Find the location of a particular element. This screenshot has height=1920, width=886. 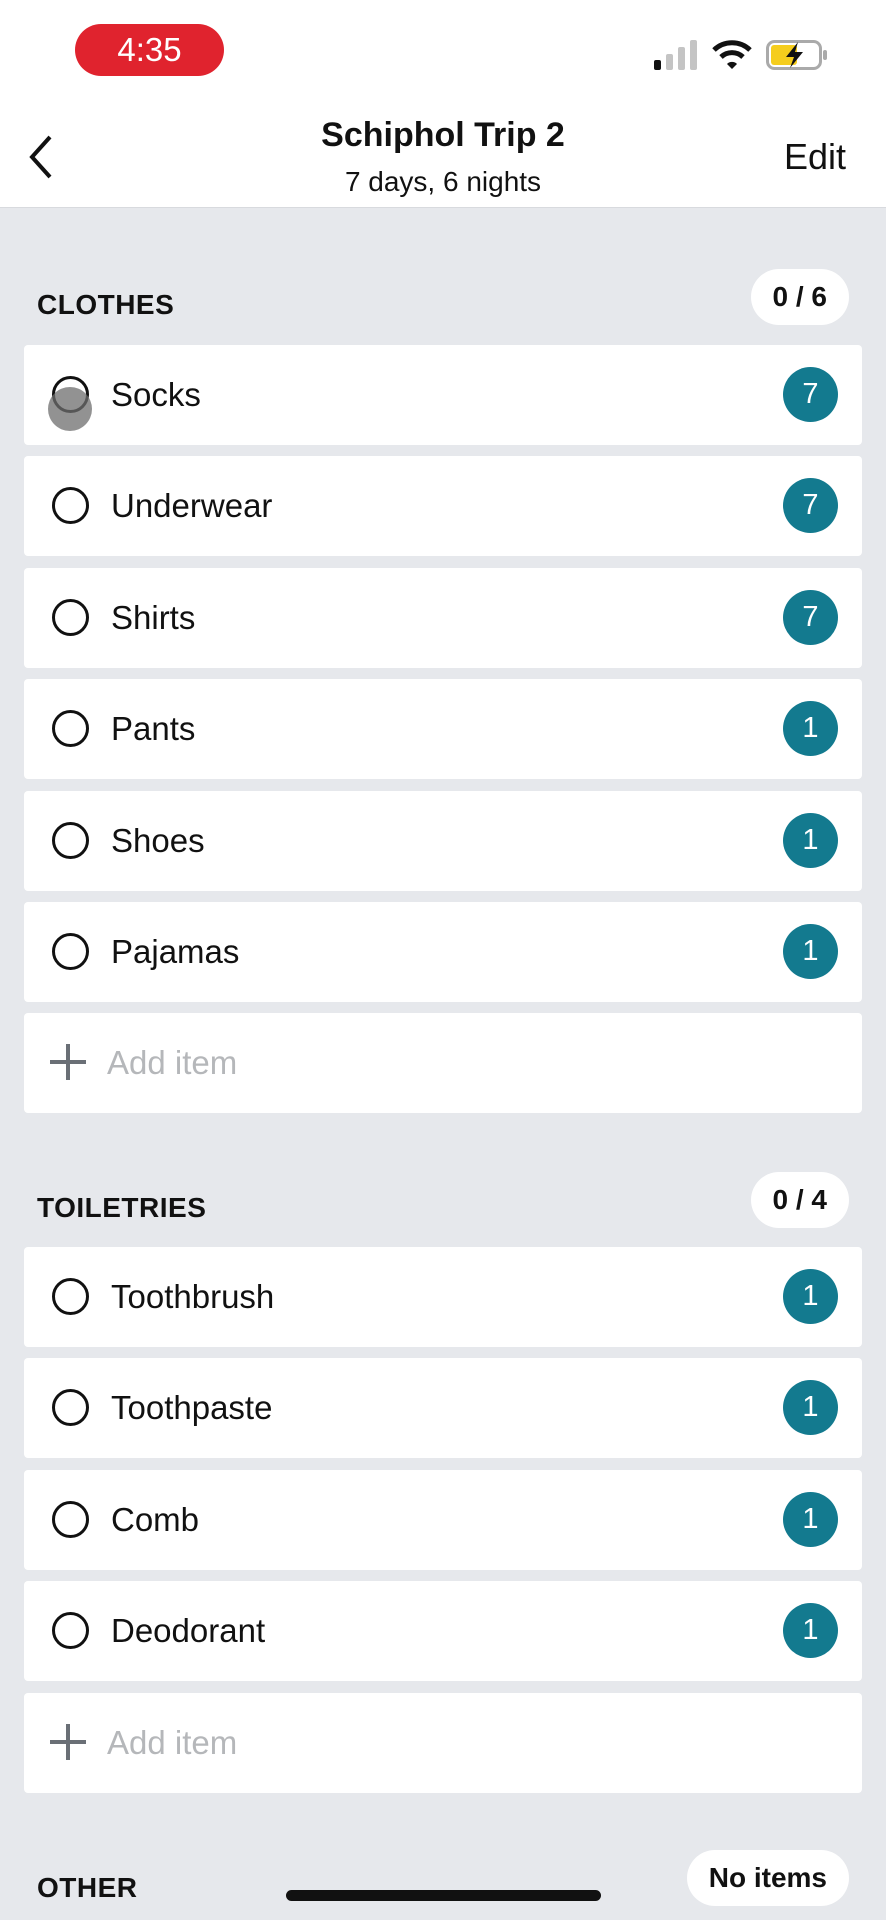

list-item: Pajamas 1 is located at coordinates (443, 952).